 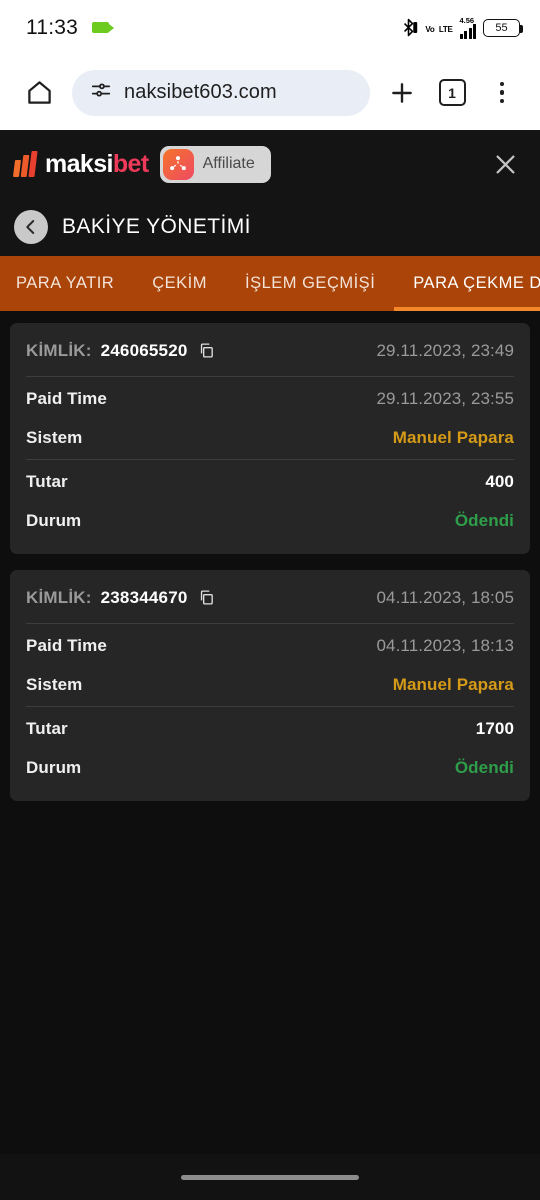 I want to click on signal-bars-icon: 4.56, so click(x=467, y=27).